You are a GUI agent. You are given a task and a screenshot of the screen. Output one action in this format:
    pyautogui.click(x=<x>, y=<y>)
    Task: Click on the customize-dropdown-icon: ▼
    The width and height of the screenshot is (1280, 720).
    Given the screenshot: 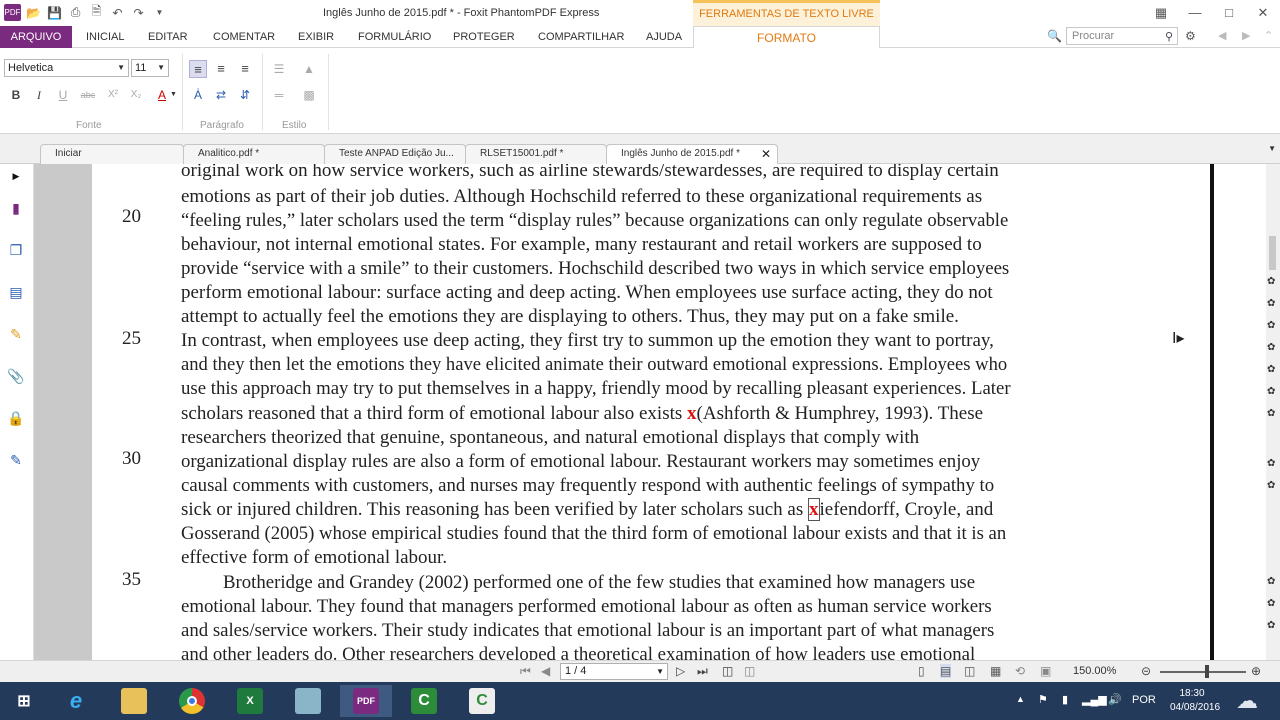 What is the action you would take?
    pyautogui.click(x=159, y=12)
    